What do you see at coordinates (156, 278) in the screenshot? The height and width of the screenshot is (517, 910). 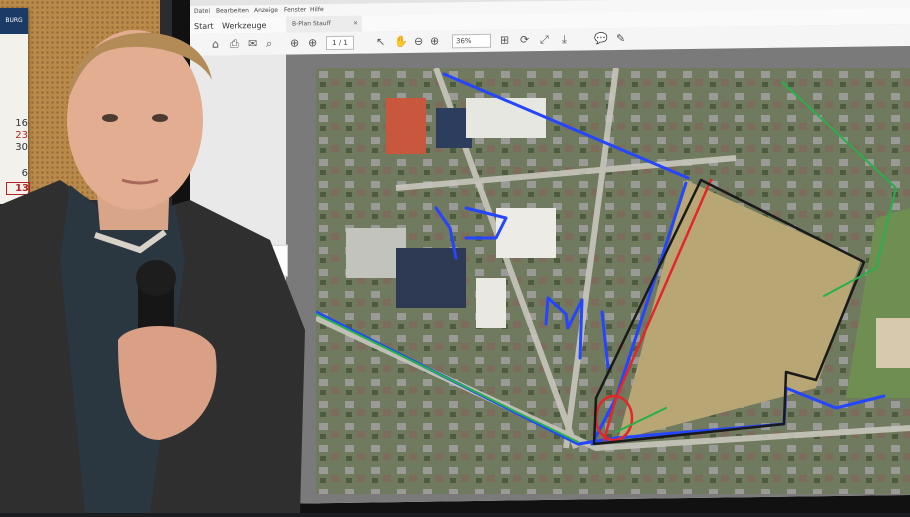 I see `microphone-head` at bounding box center [156, 278].